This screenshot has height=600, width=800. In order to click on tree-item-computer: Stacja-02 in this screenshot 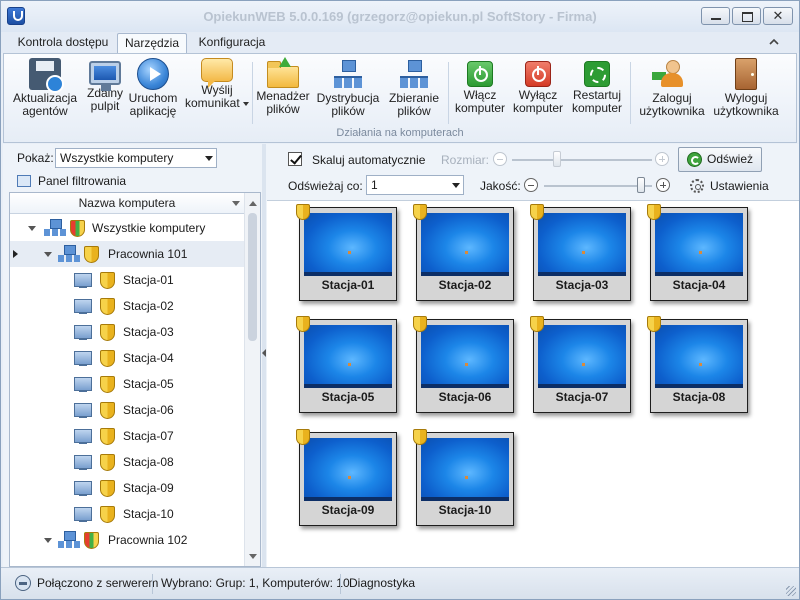, I will do `click(127, 306)`.